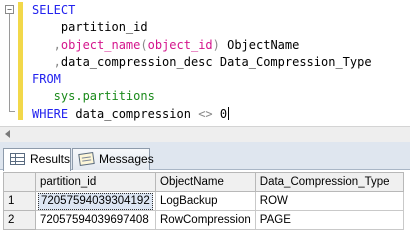 The image size is (410, 240). I want to click on code-token: data_compression, so click(137, 113).